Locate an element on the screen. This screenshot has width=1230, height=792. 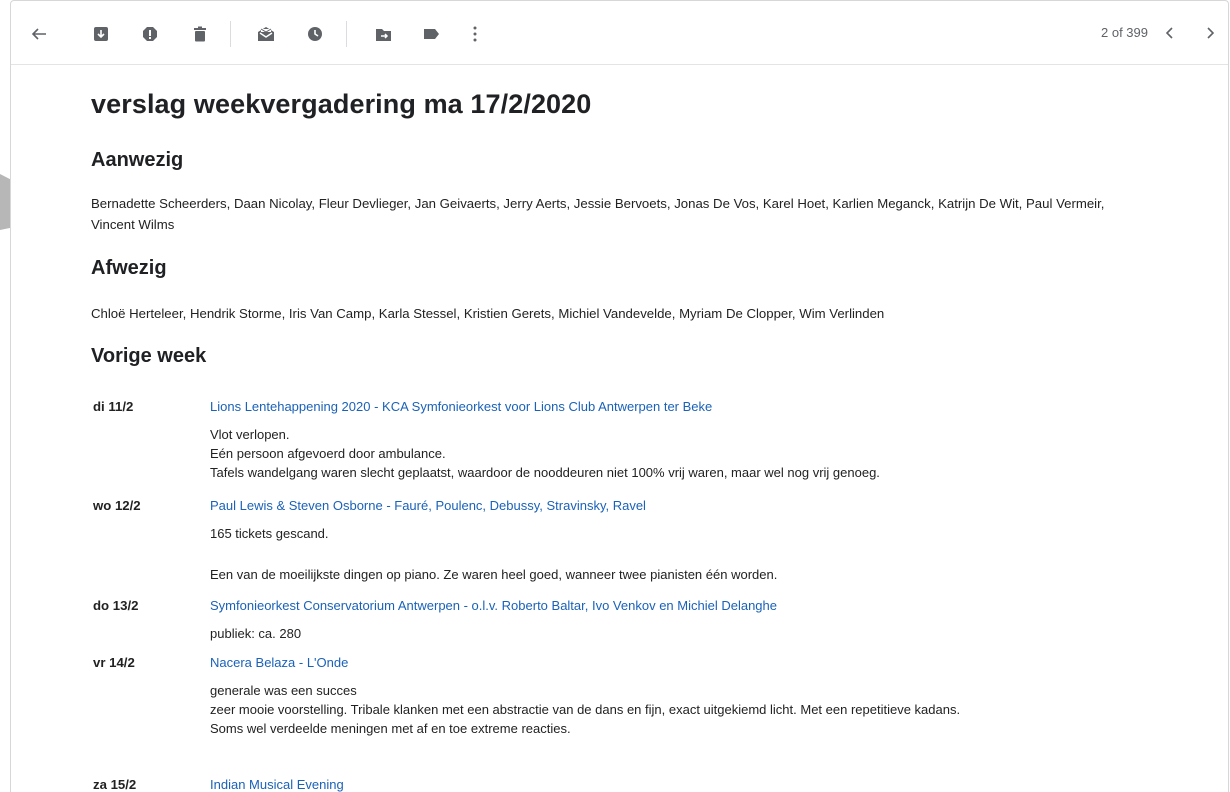
delete-button is located at coordinates (200, 34).